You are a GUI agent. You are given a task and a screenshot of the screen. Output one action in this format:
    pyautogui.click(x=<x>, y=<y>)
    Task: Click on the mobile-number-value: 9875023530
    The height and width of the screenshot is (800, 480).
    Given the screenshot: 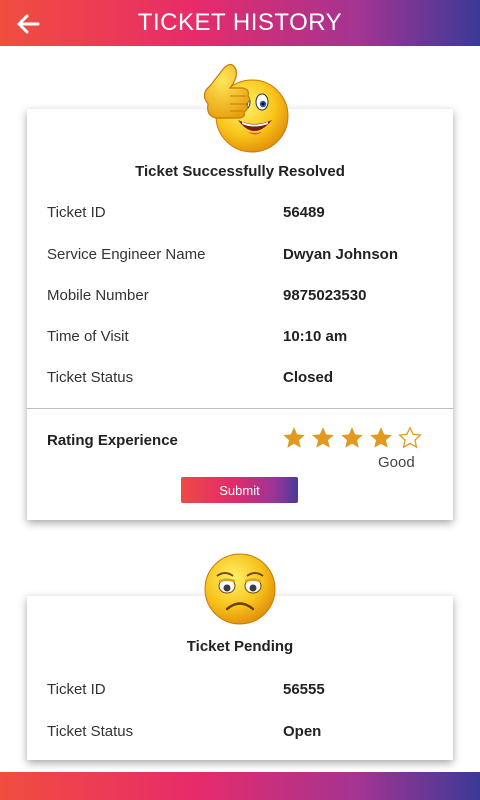 What is the action you would take?
    pyautogui.click(x=325, y=295)
    